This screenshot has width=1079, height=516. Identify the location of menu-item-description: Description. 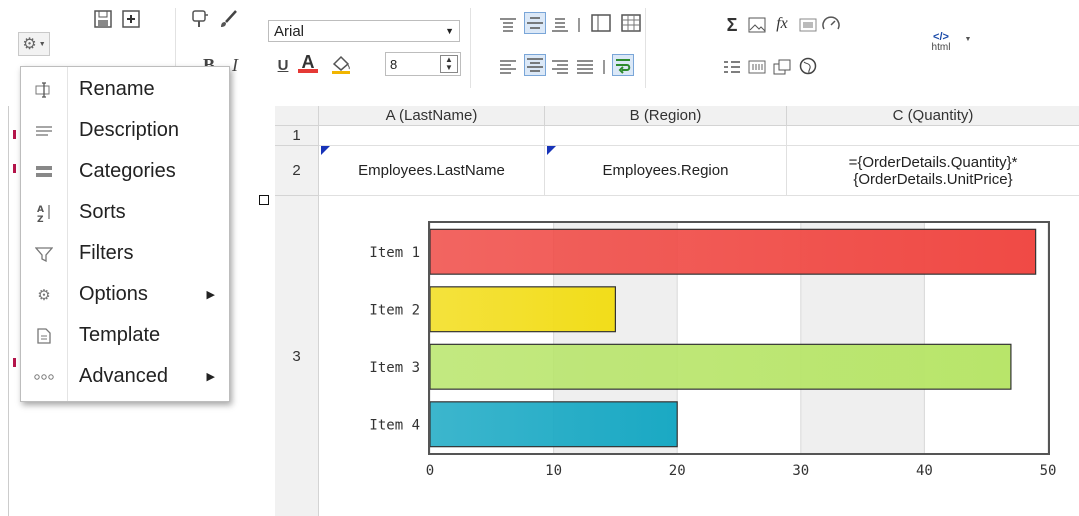
(125, 130).